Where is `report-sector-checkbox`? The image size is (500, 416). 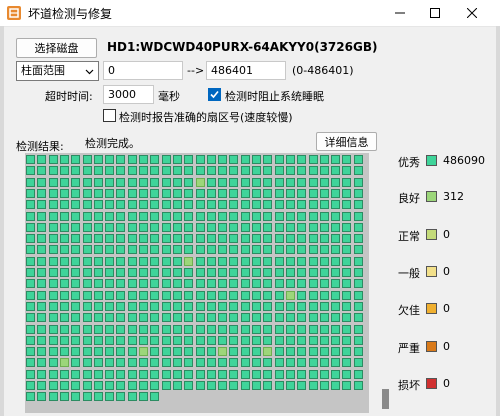 report-sector-checkbox is located at coordinates (109, 115).